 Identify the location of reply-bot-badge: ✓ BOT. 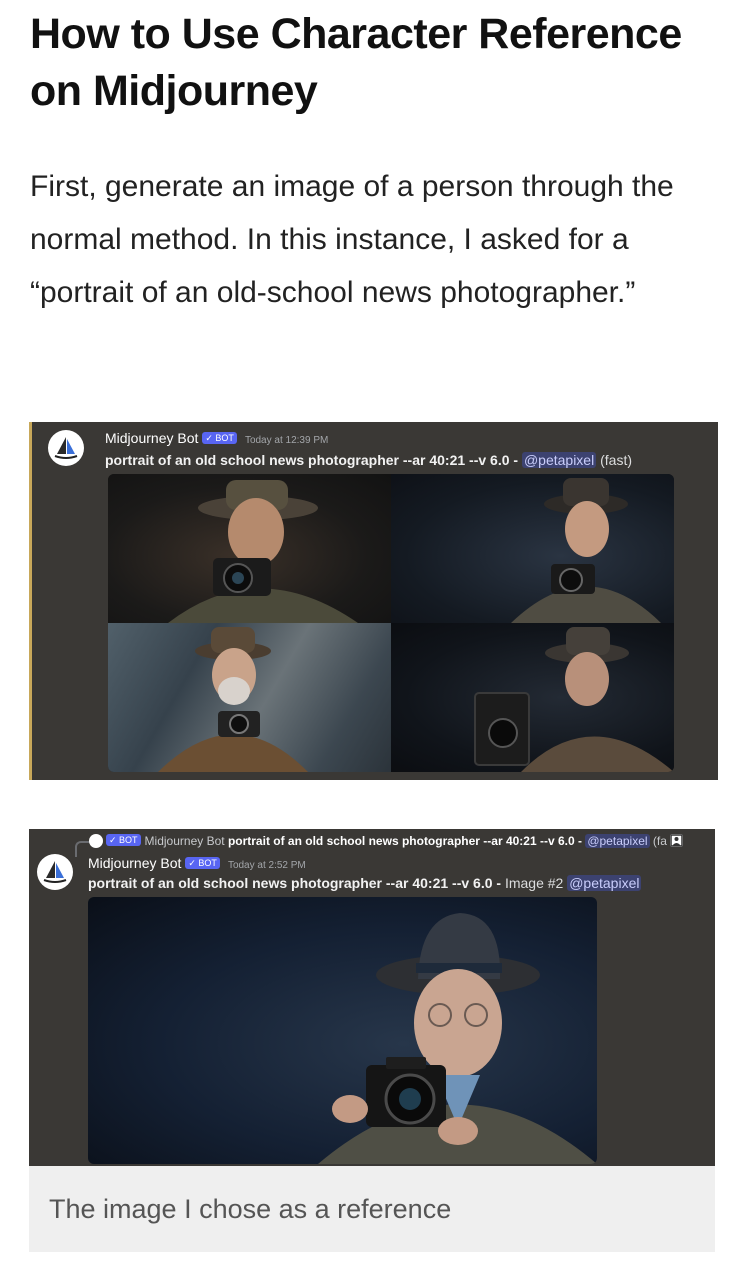
(123, 840).